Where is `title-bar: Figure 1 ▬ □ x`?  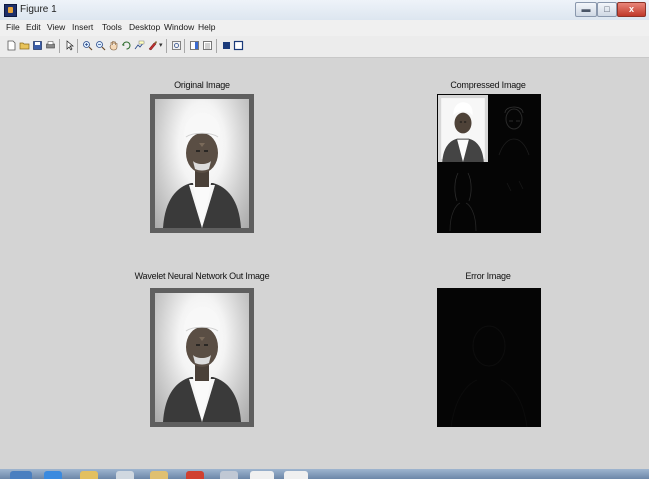
title-bar: Figure 1 ▬ □ x is located at coordinates (324, 10).